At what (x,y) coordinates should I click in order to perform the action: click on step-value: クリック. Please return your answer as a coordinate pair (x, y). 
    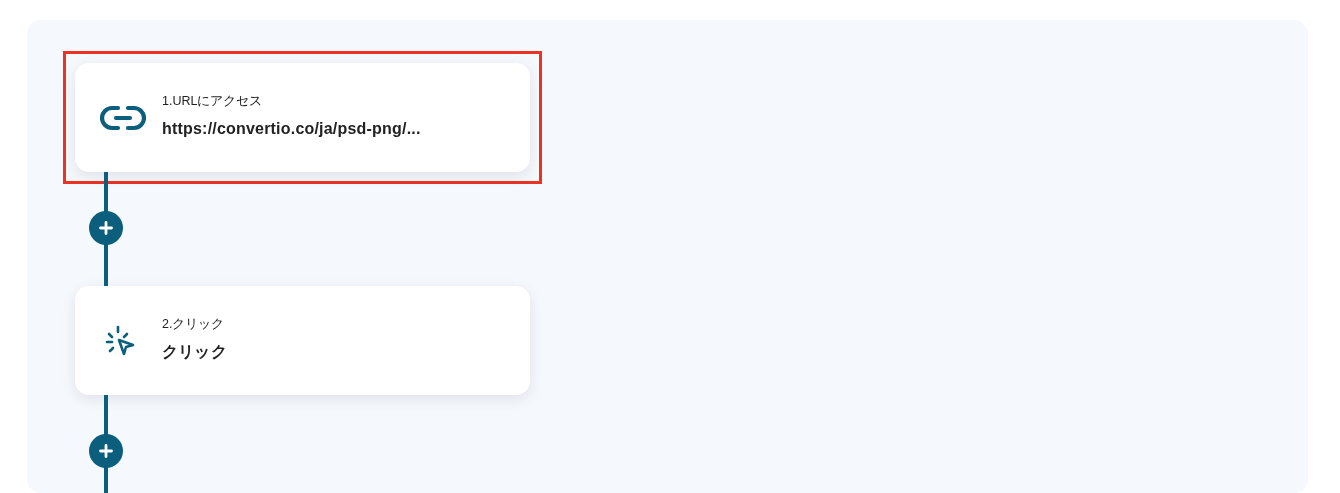
    Looking at the image, I should click on (194, 352).